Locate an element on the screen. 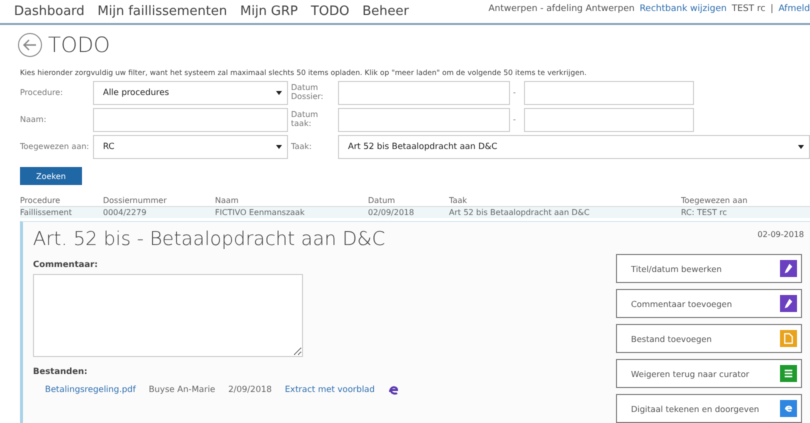  assigned-select: RC is located at coordinates (190, 147).